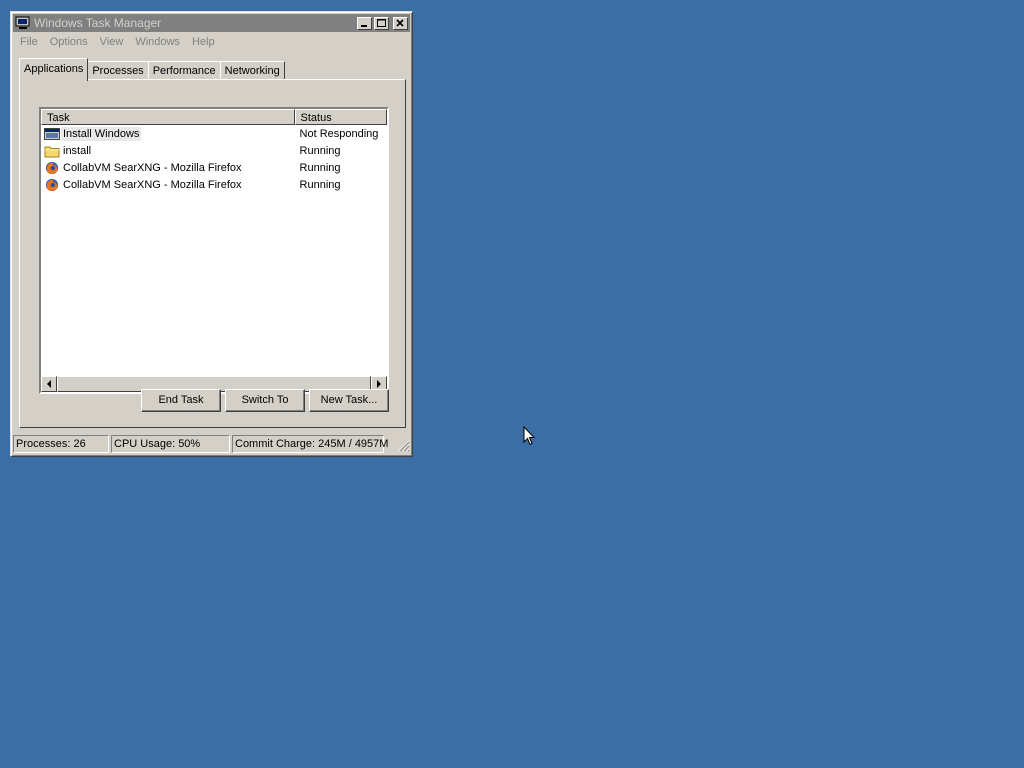  I want to click on menu-help: Help, so click(203, 42).